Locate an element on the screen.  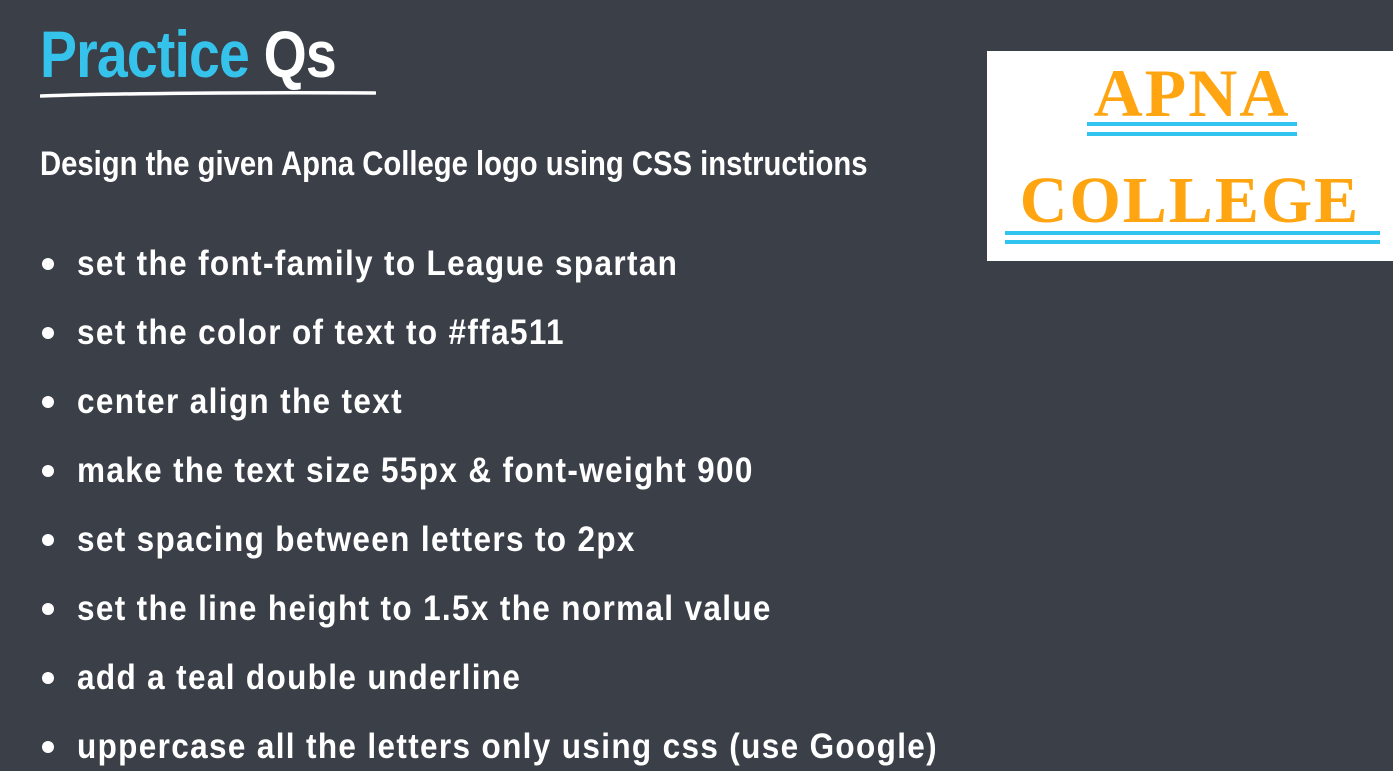
list-item-text: add a teal double underline is located at coordinates (299, 677).